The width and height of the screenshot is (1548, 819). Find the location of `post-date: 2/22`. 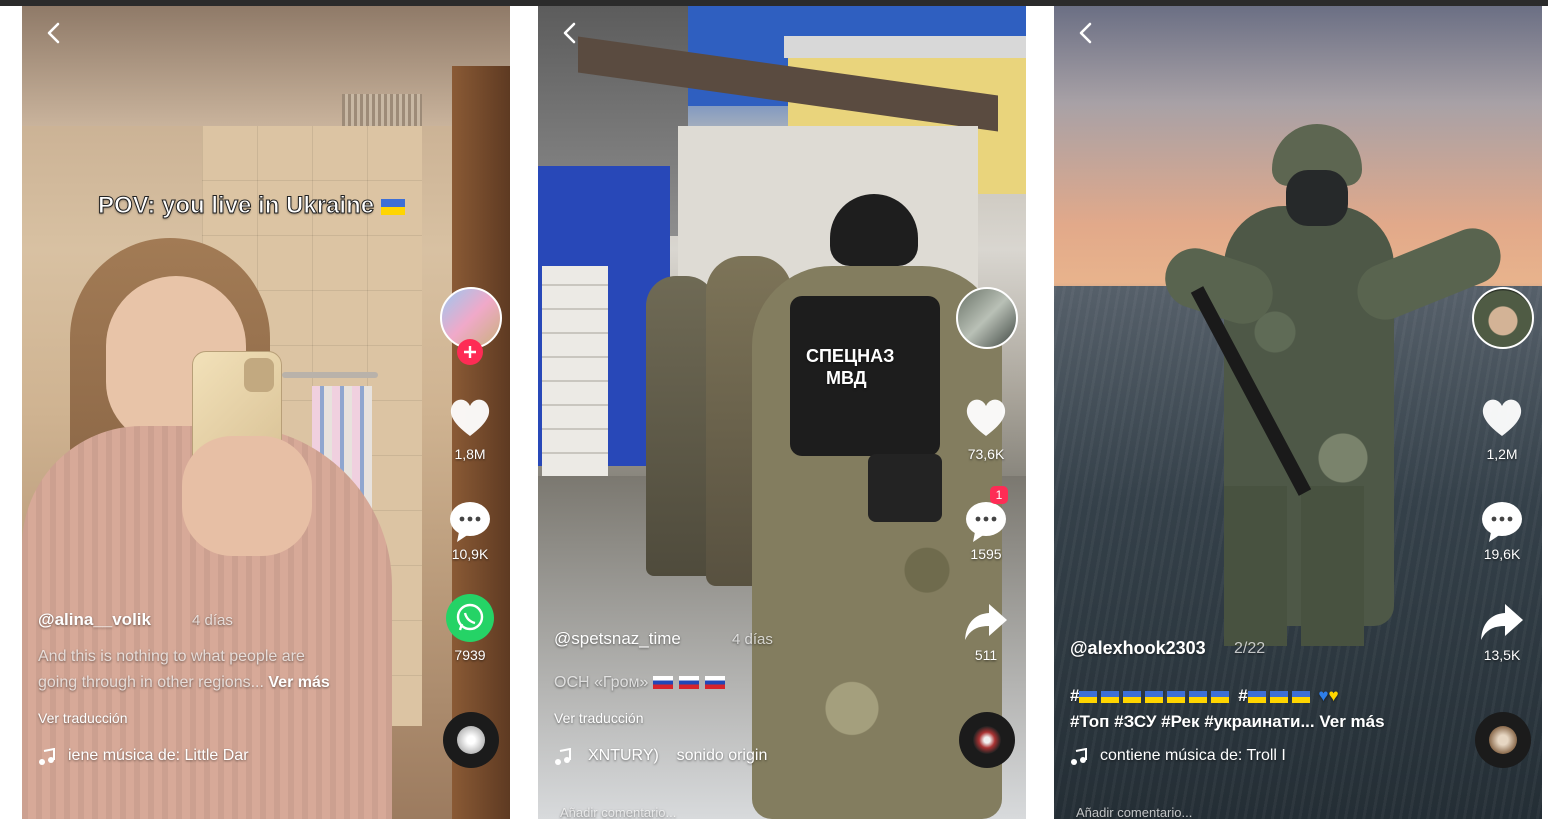

post-date: 2/22 is located at coordinates (1250, 648).